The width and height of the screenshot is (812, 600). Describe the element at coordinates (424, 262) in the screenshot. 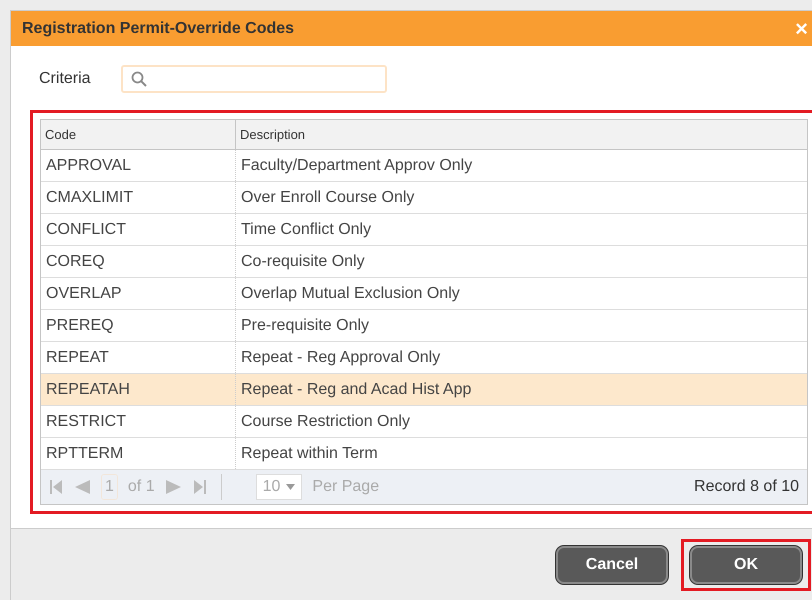

I see `table-row: COREQ Co-requisite Only` at that location.